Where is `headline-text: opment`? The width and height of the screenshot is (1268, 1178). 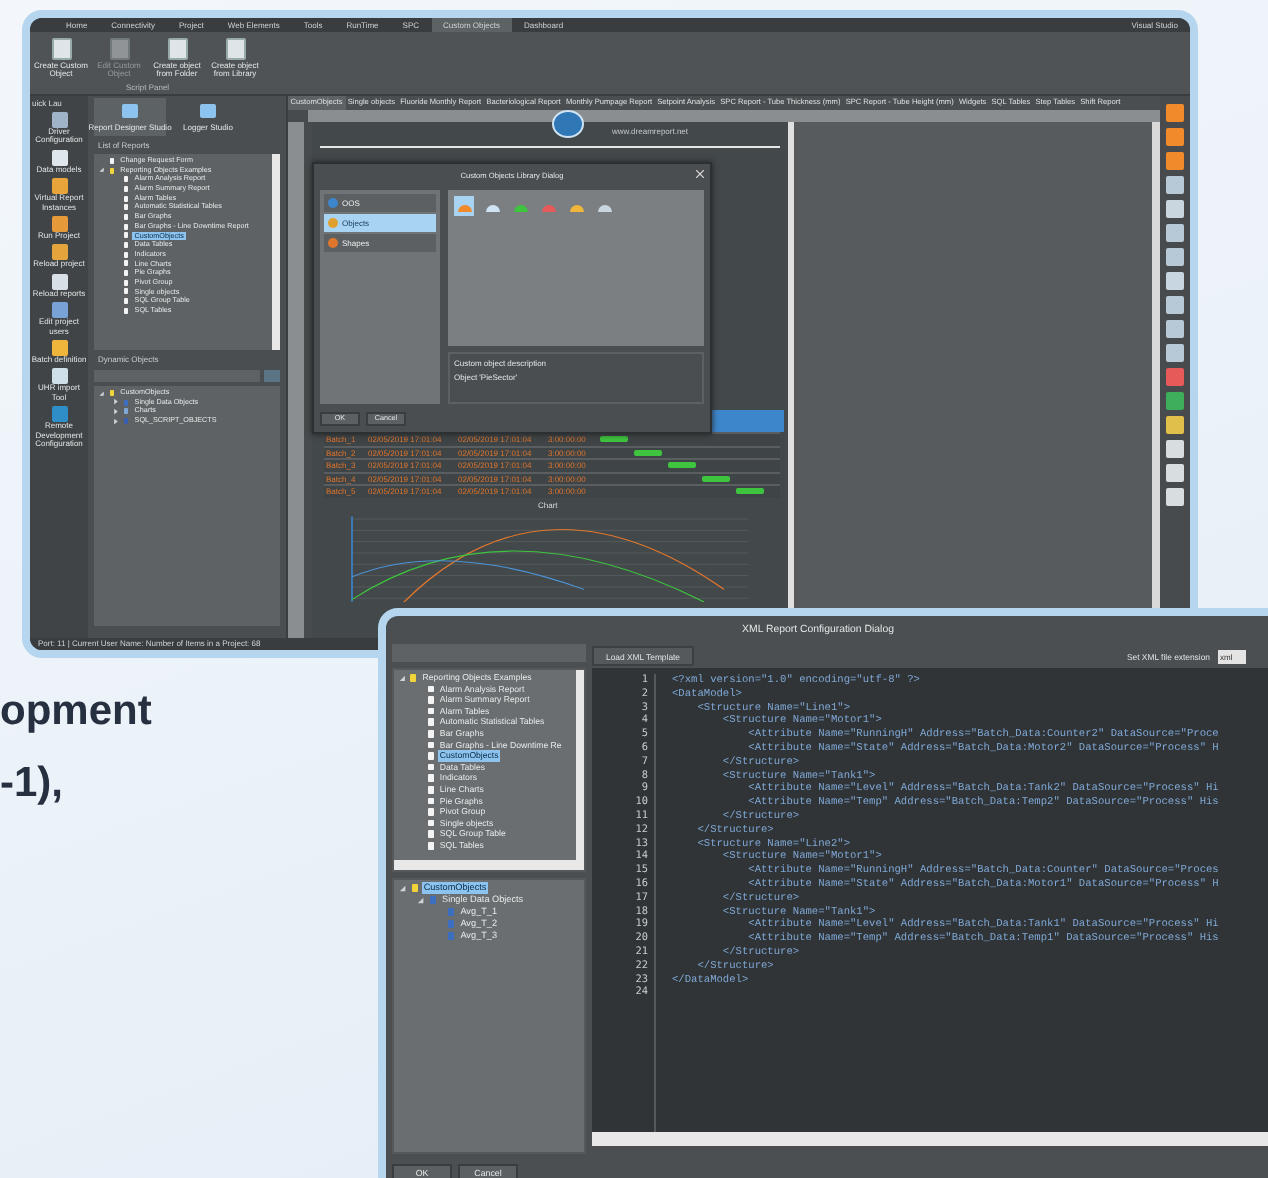 headline-text: opment is located at coordinates (76, 712).